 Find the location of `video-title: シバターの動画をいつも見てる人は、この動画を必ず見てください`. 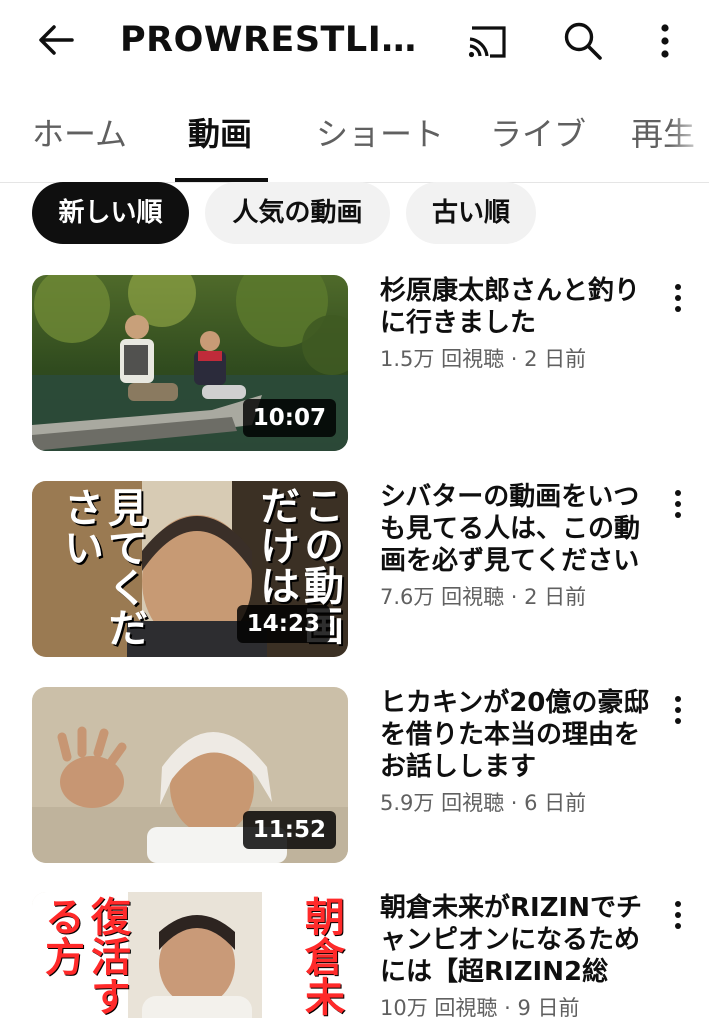

video-title: シバターの動画をいつも見てる人は、この動画を必ず見てください is located at coordinates (515, 529).